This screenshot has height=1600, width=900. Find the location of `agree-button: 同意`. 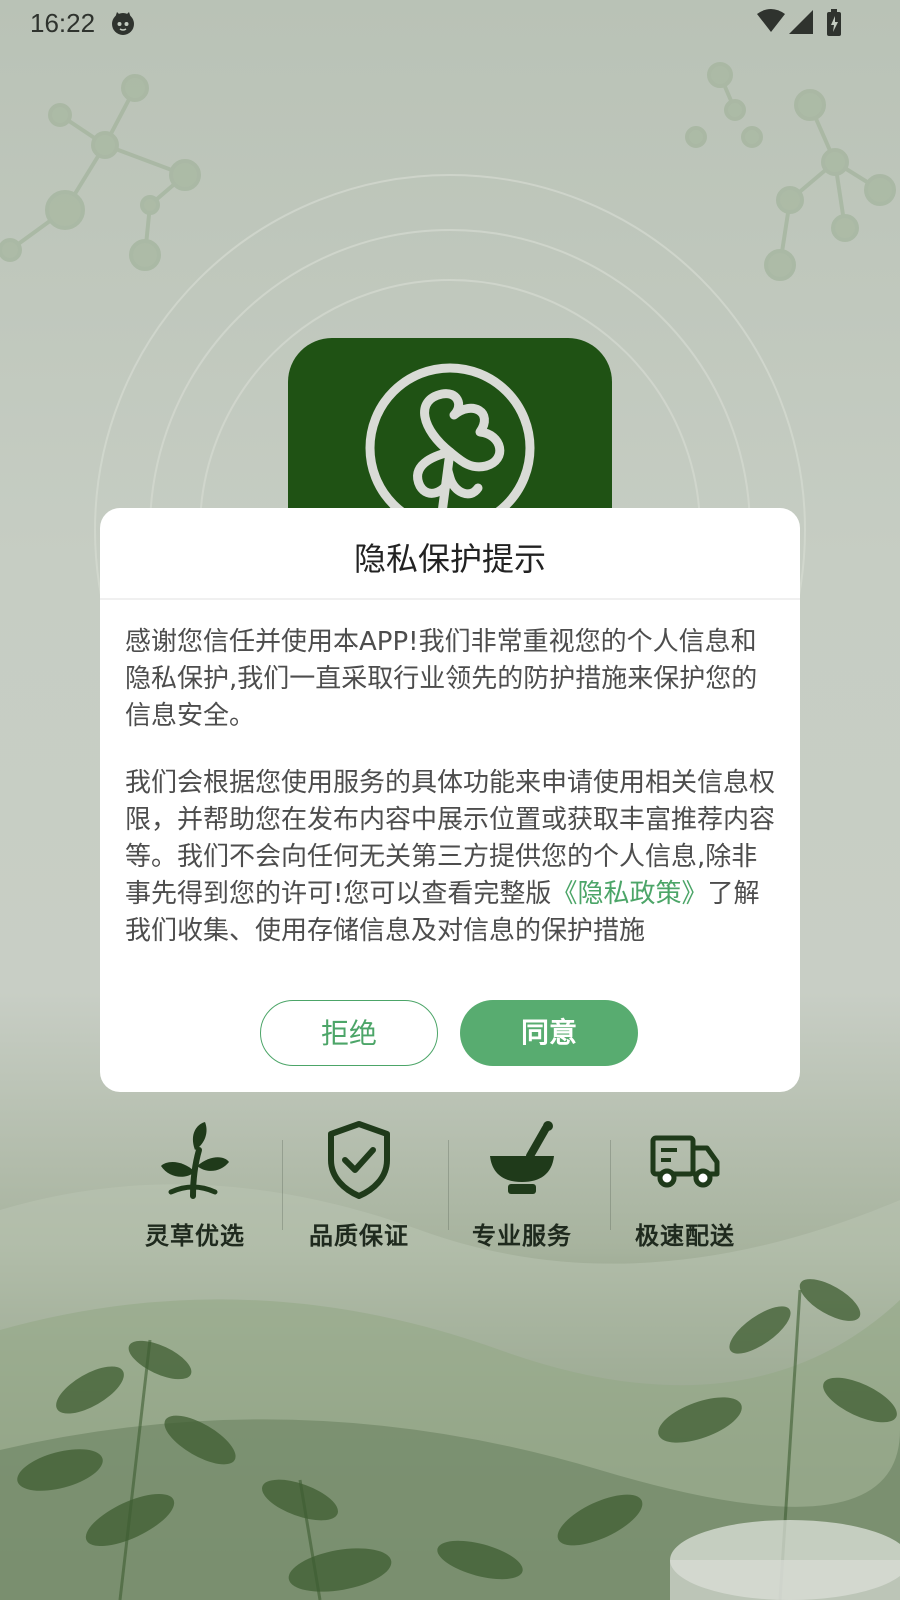

agree-button: 同意 is located at coordinates (549, 1033).